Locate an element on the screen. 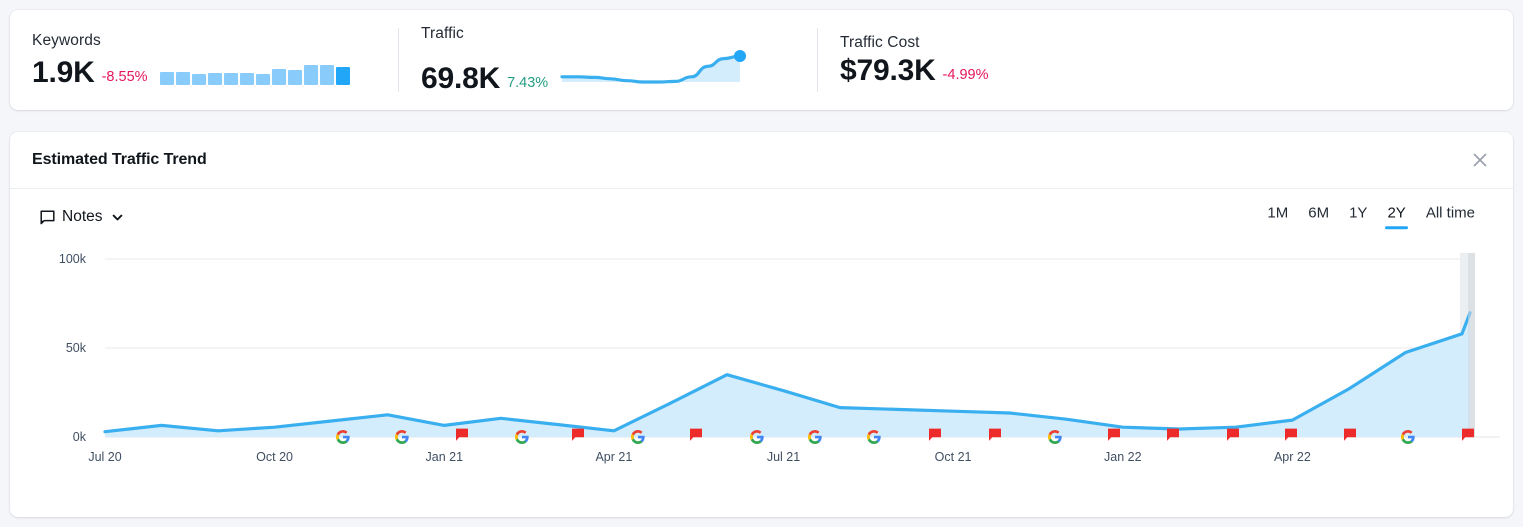 Image resolution: width=1523 pixels, height=527 pixels. y-axis-tick-100k: 100k is located at coordinates (72, 259).